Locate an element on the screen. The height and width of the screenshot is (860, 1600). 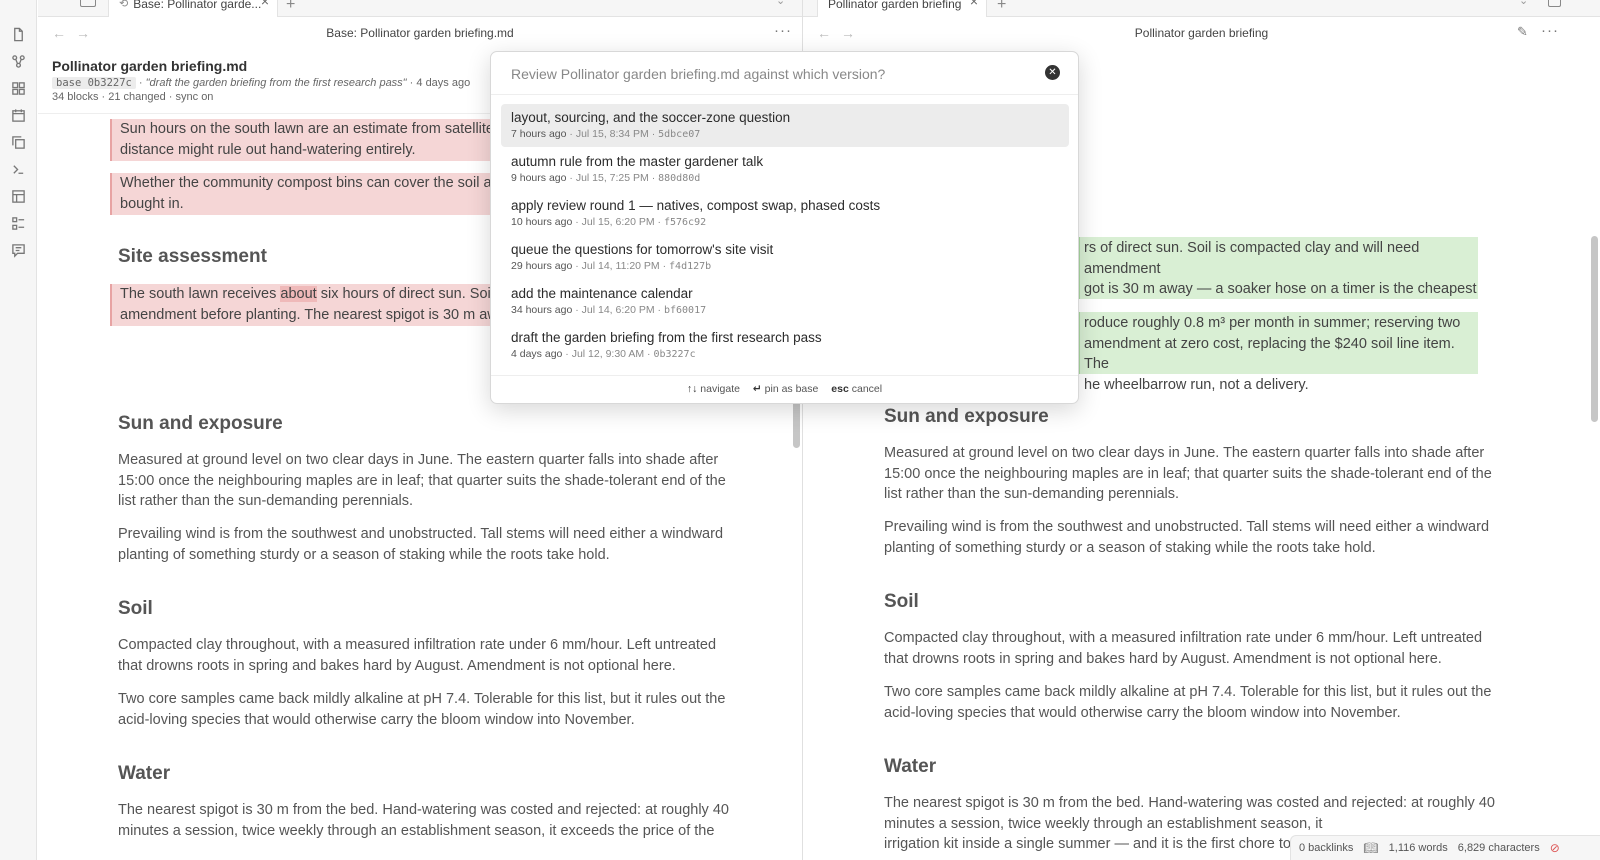
version-hash: 5dbce07 is located at coordinates (679, 134).